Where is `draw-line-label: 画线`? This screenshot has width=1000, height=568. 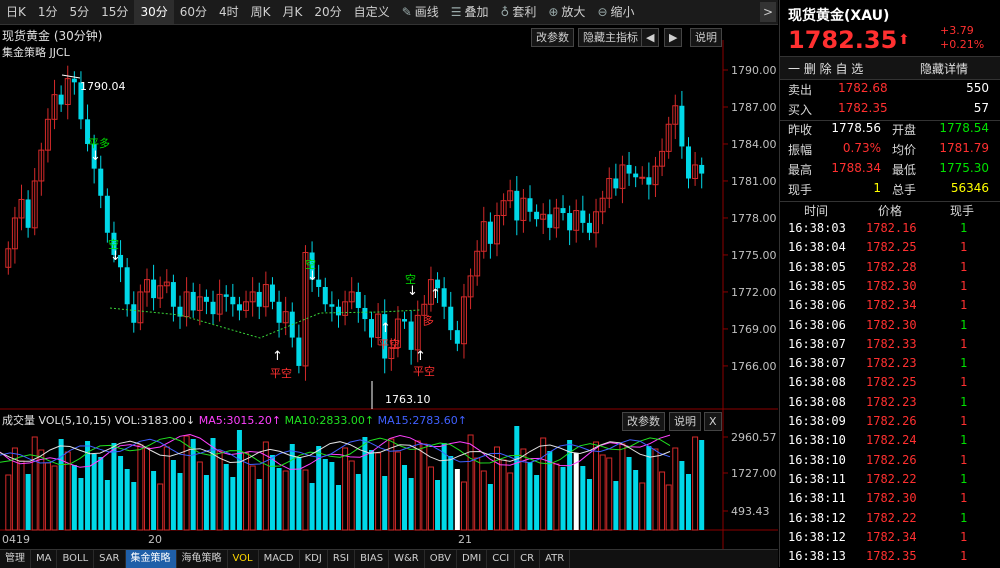 draw-line-label: 画线 is located at coordinates (426, 12).